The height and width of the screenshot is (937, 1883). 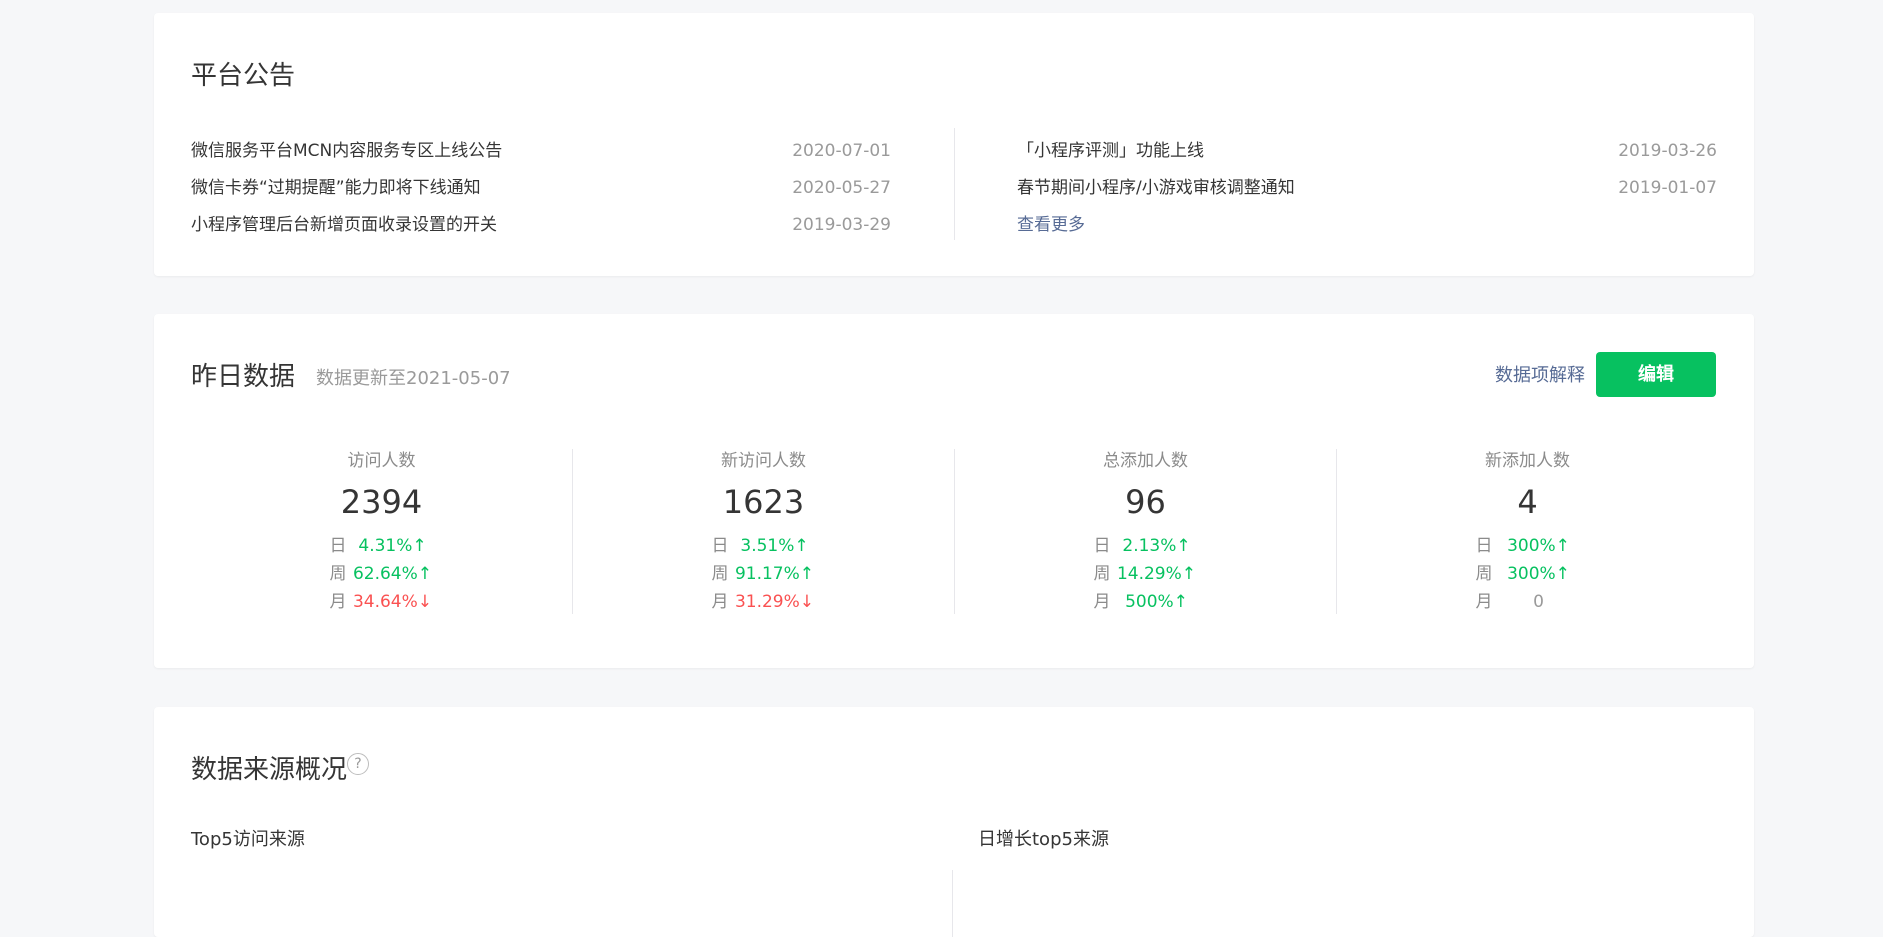 What do you see at coordinates (346, 151) in the screenshot?
I see `notice-item-title: 微信服务平台MCN内容服务专区上线公告` at bounding box center [346, 151].